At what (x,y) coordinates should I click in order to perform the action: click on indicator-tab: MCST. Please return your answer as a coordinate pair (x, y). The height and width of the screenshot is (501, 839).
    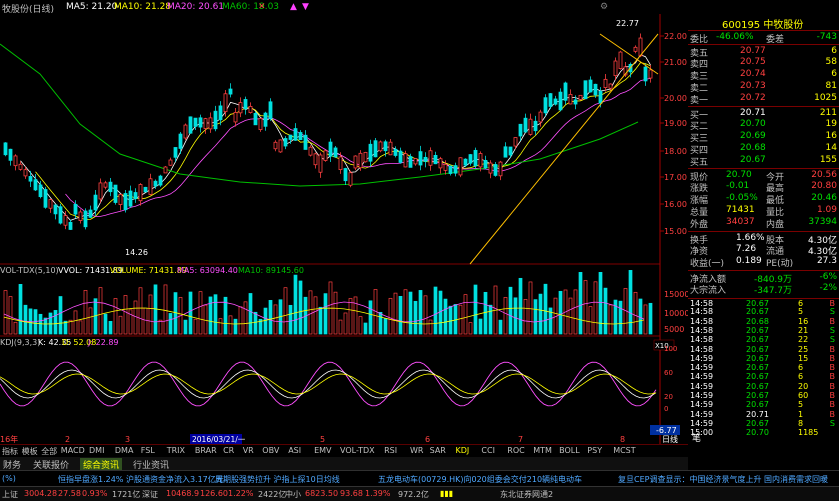
    Looking at the image, I should click on (624, 450).